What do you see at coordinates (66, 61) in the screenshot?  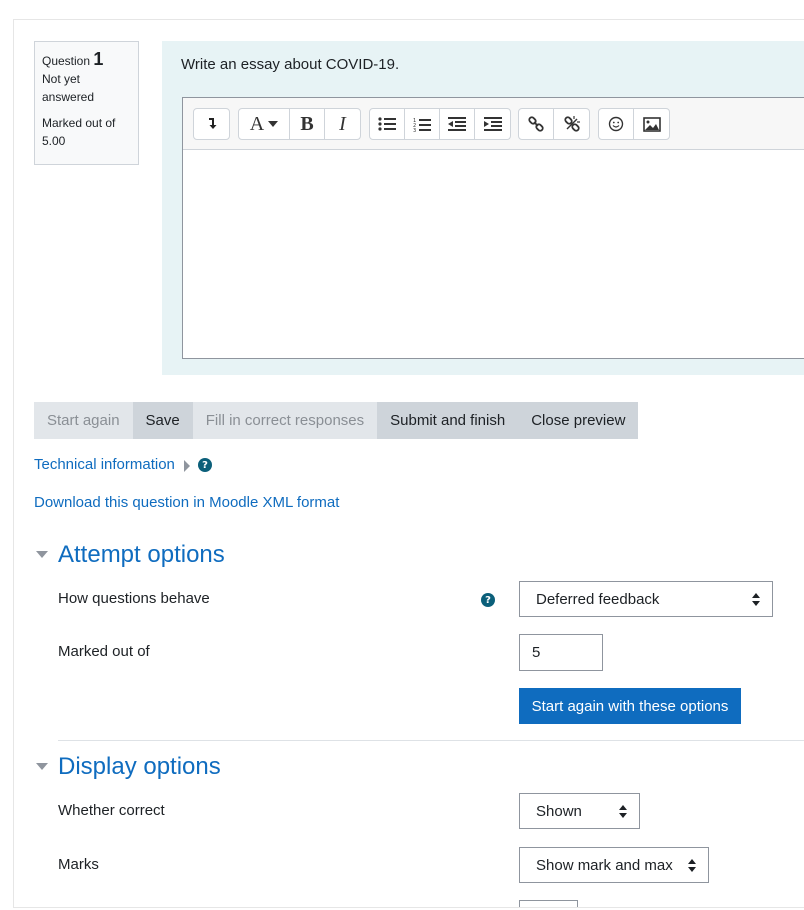 I see `question-label: Question` at bounding box center [66, 61].